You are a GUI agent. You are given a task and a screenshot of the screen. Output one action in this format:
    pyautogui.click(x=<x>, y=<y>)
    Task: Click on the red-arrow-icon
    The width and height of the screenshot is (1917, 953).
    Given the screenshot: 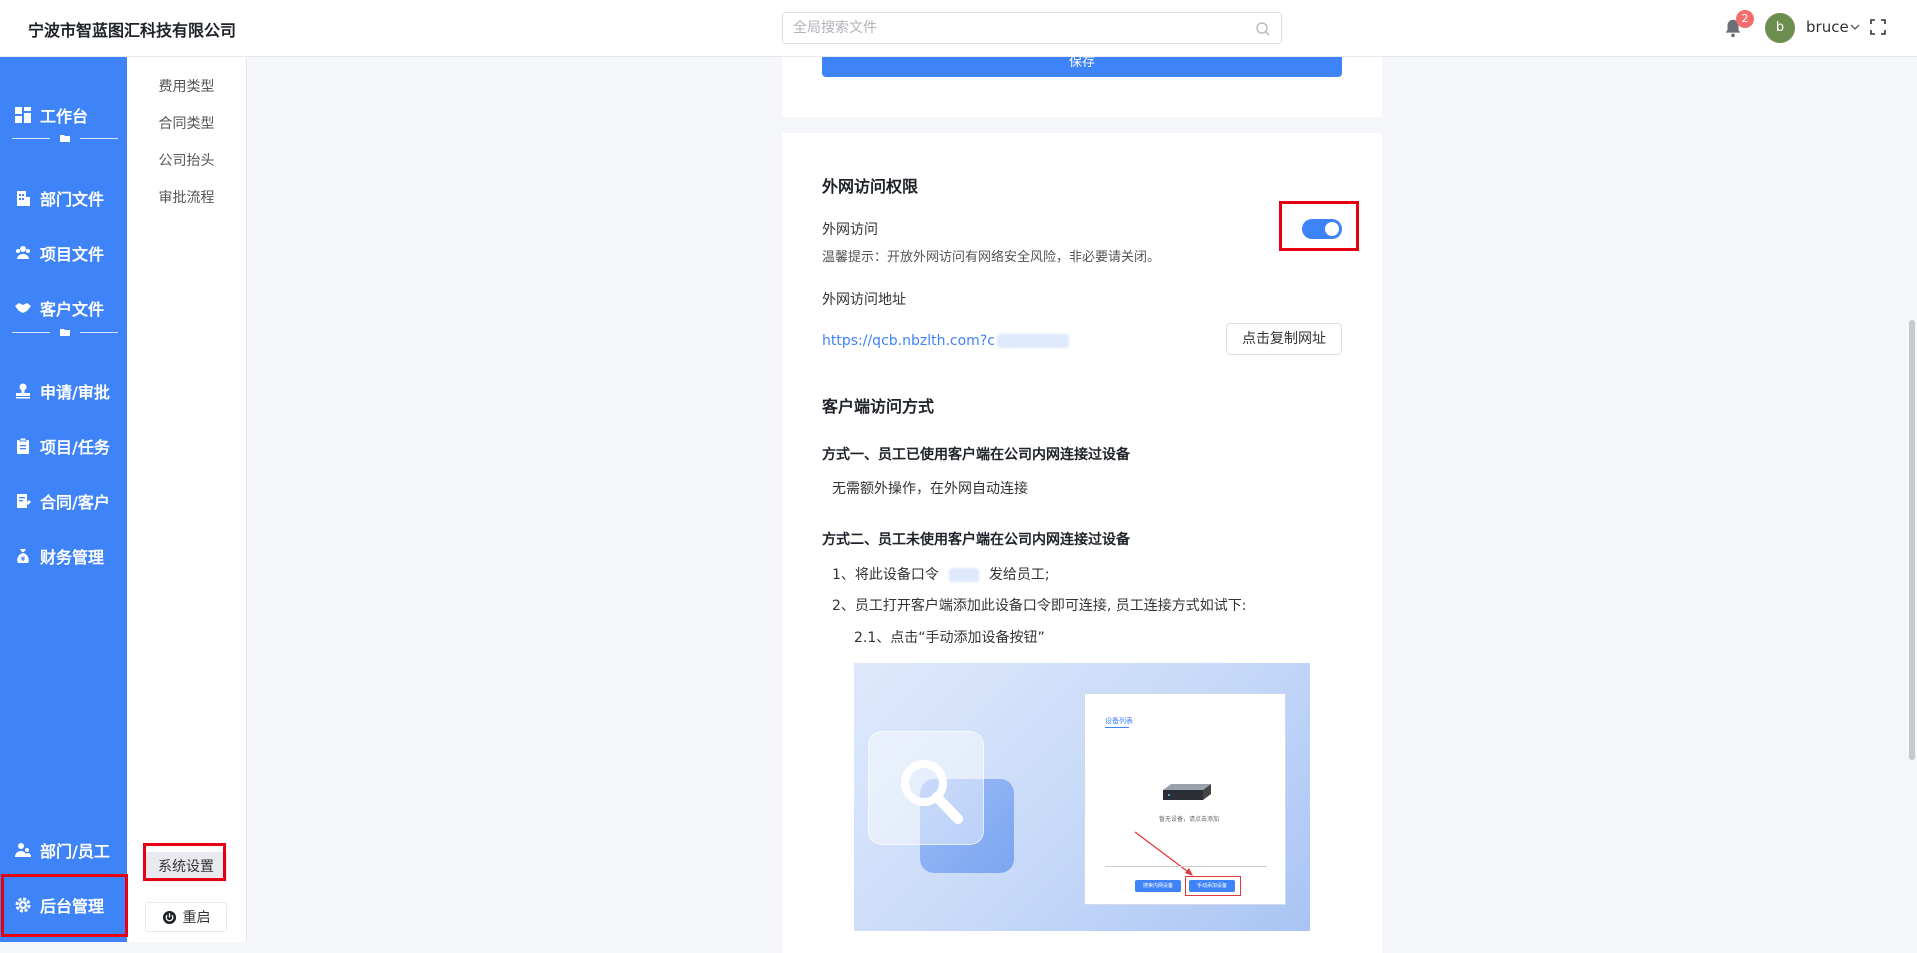 What is the action you would take?
    pyautogui.click(x=1163, y=853)
    